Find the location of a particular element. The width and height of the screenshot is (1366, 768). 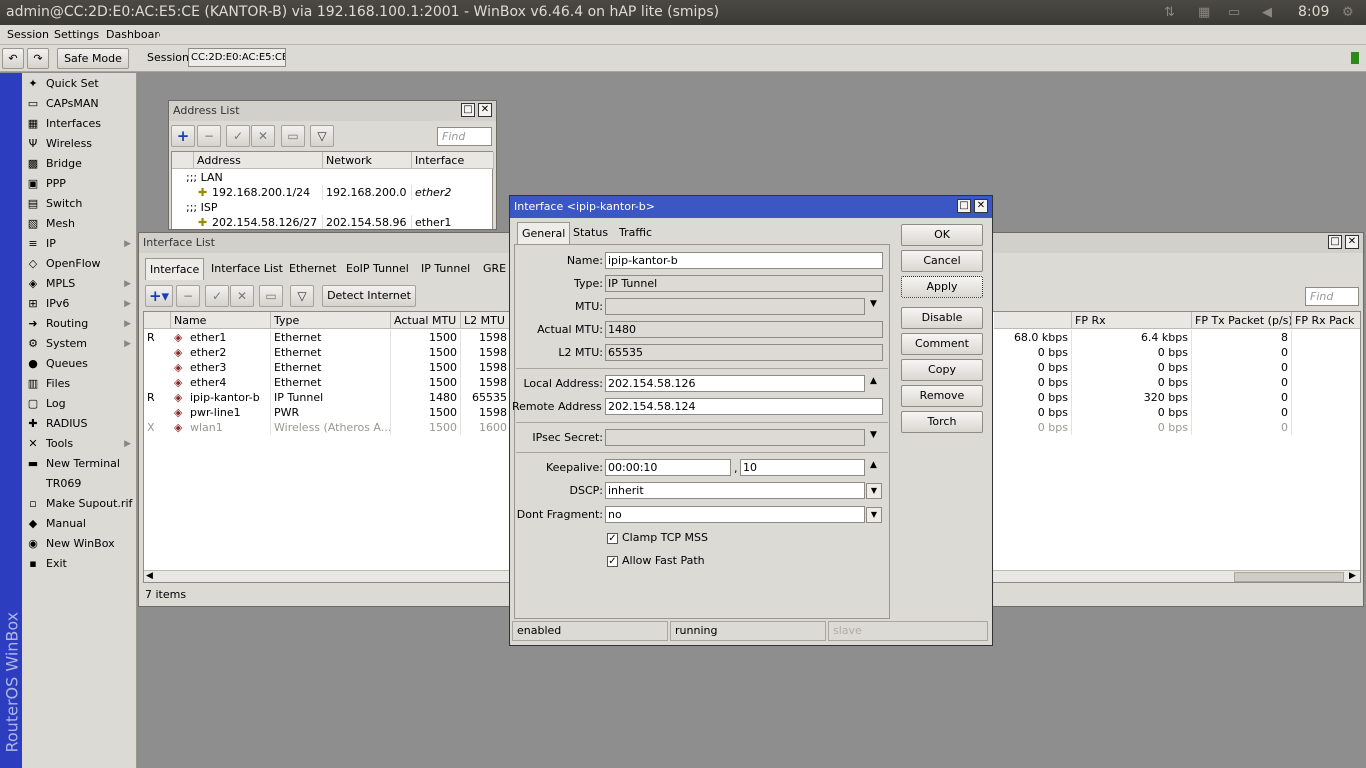

header-actual-mtu: Actual MTU is located at coordinates (426, 320).